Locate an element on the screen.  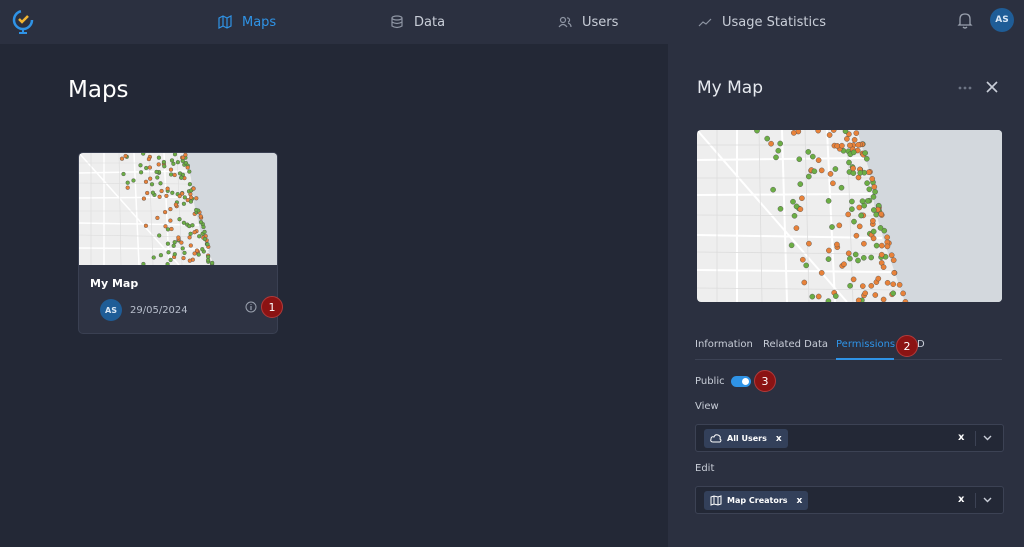
edit-clear-button: x is located at coordinates (961, 499).